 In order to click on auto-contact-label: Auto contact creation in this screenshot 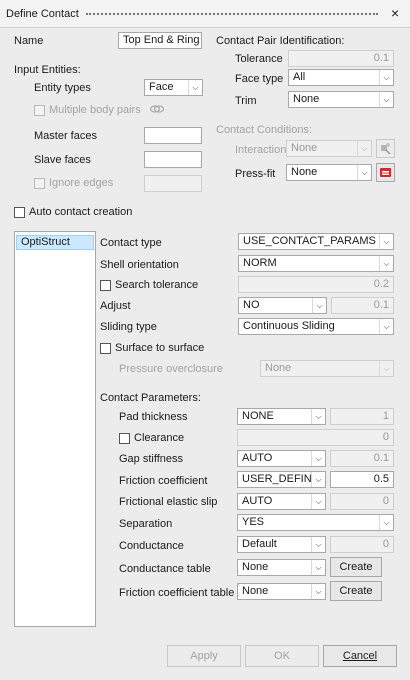, I will do `click(81, 212)`.